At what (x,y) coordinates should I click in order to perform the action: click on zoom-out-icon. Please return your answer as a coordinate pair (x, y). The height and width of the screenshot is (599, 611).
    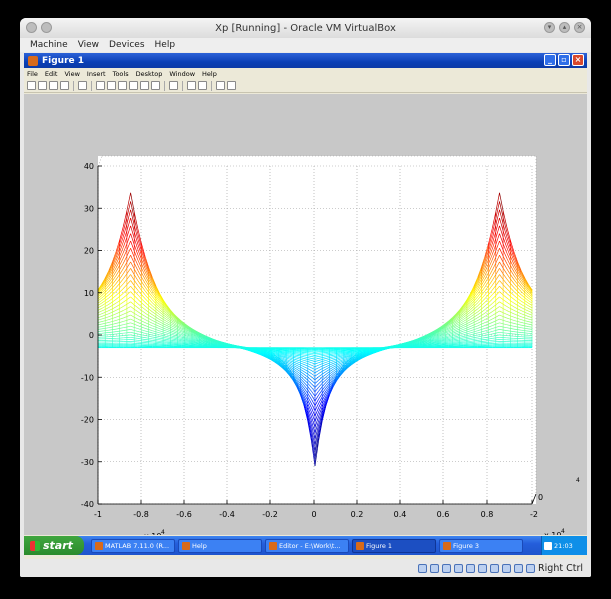
    Looking at the image, I should click on (111, 85).